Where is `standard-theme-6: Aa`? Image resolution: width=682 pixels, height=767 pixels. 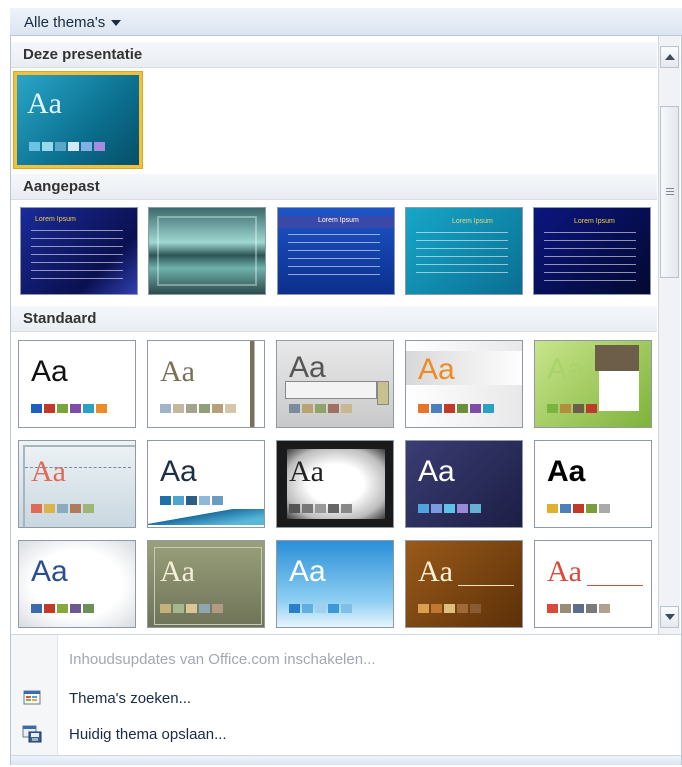 standard-theme-6: Aa is located at coordinates (77, 484).